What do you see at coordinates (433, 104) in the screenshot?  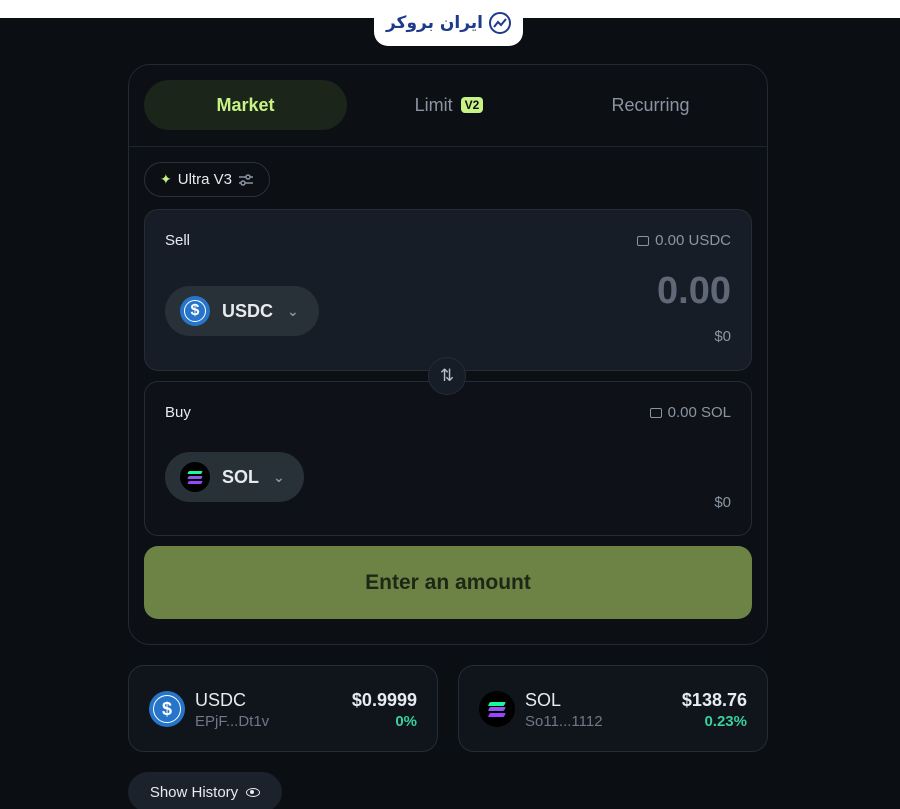 I see `tab-limit-label: Limit` at bounding box center [433, 104].